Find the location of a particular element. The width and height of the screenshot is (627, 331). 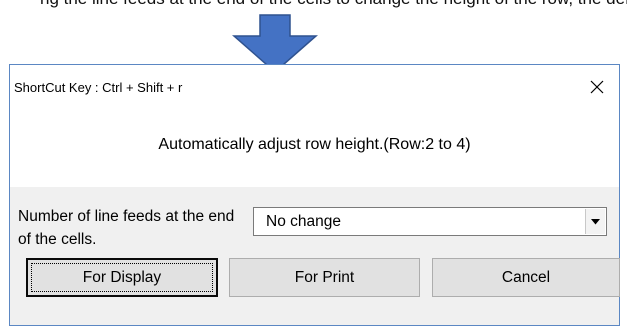

dropdown-arrow-icon is located at coordinates (595, 221).